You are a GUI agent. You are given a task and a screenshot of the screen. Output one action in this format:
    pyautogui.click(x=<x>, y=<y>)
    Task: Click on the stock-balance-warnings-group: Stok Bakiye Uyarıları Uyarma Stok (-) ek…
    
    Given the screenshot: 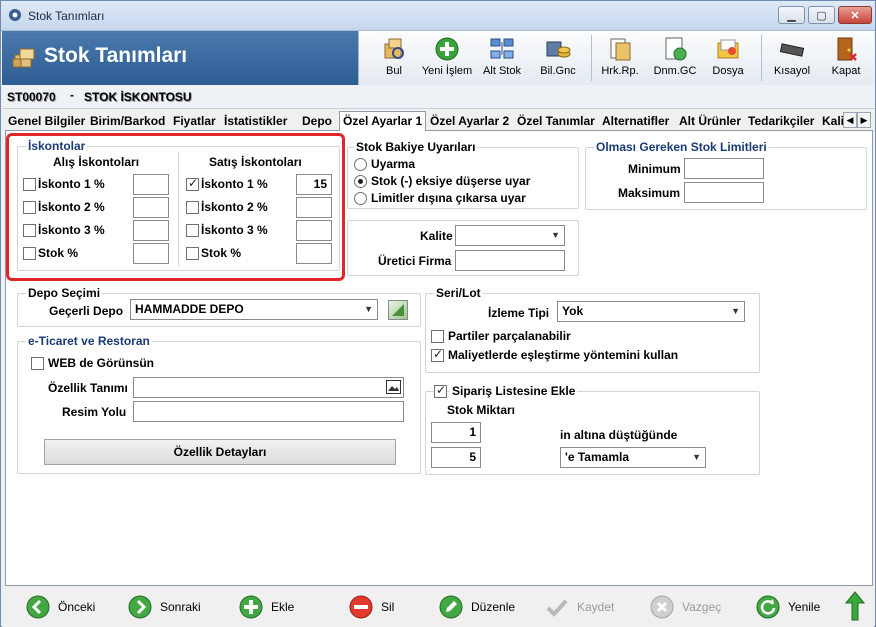 What is the action you would take?
    pyautogui.click(x=463, y=174)
    